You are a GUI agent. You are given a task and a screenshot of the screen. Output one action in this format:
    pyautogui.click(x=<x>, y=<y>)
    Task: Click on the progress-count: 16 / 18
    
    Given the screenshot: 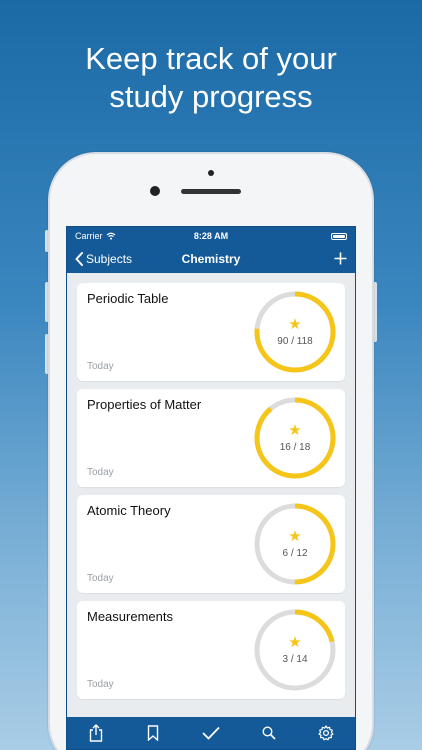 What is the action you would take?
    pyautogui.click(x=295, y=447)
    